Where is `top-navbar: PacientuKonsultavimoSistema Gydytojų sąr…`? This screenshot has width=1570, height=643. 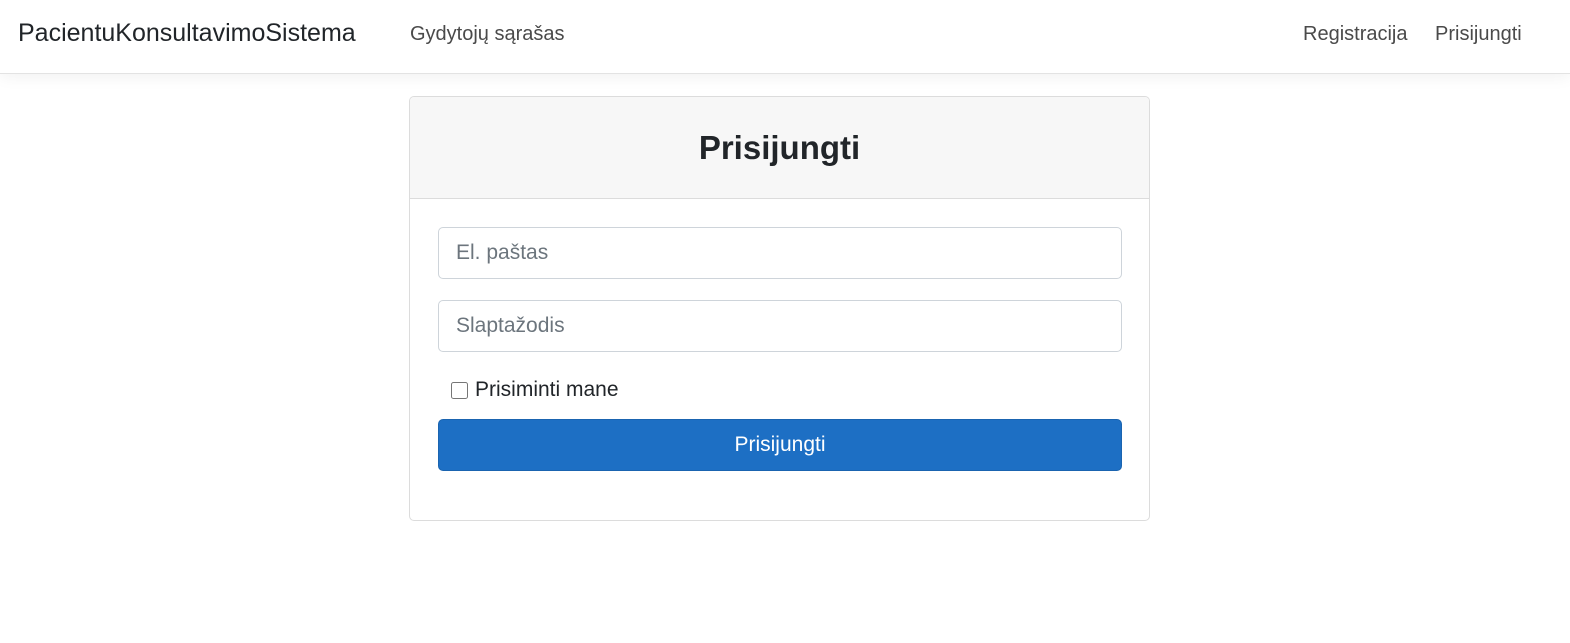
top-navbar: PacientuKonsultavimoSistema Gydytojų sąr… is located at coordinates (785, 37).